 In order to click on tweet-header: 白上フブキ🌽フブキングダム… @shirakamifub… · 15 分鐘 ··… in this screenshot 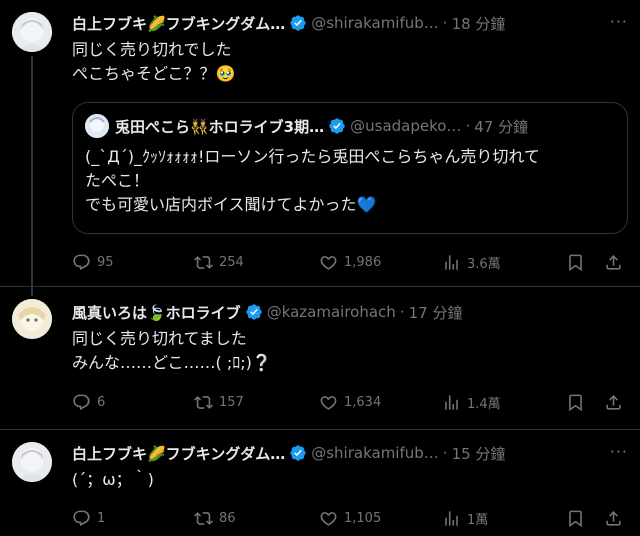, I will do `click(350, 453)`.